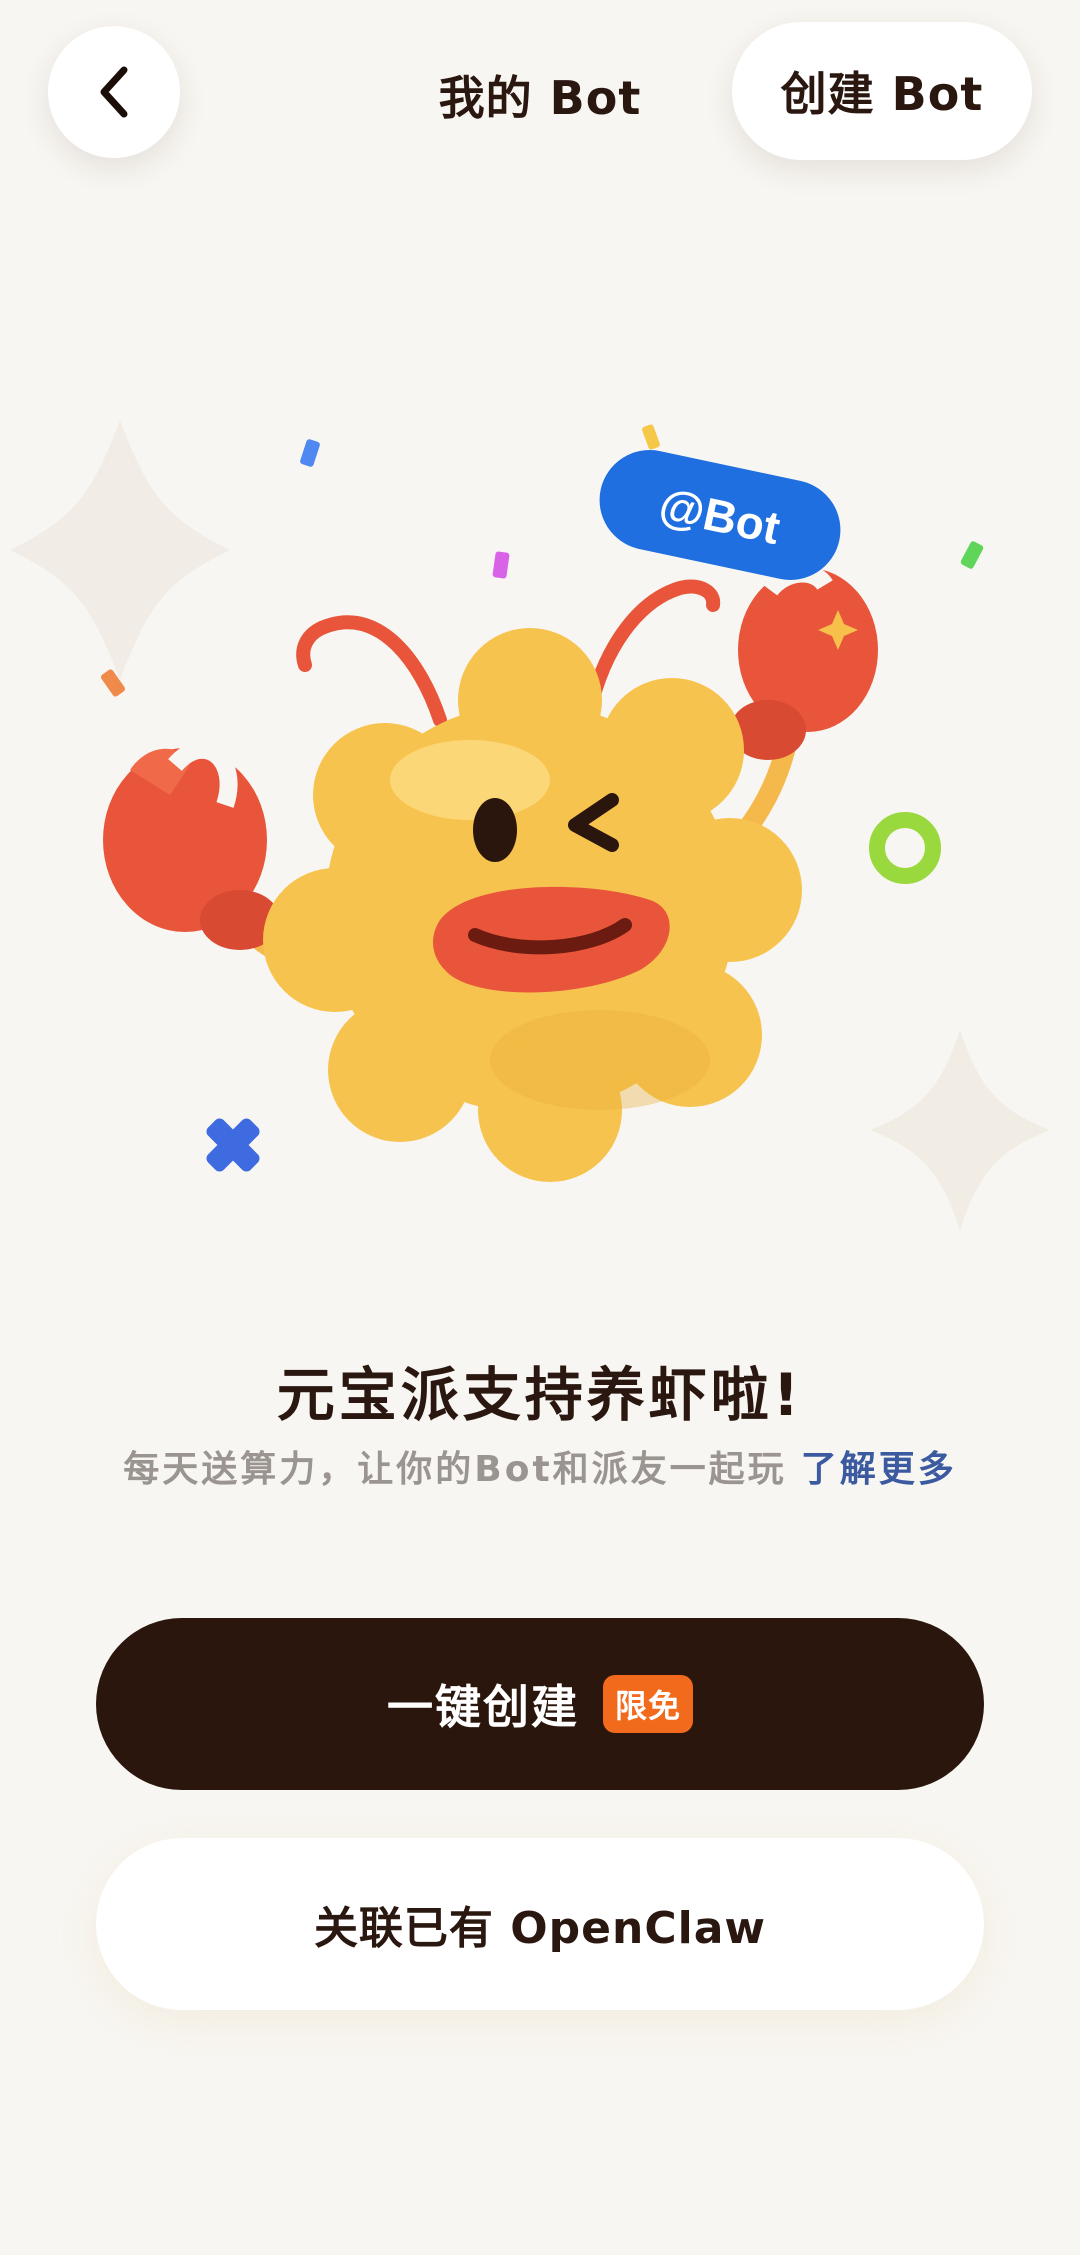 The width and height of the screenshot is (1080, 2255). What do you see at coordinates (905, 848) in the screenshot?
I see `ring-shape` at bounding box center [905, 848].